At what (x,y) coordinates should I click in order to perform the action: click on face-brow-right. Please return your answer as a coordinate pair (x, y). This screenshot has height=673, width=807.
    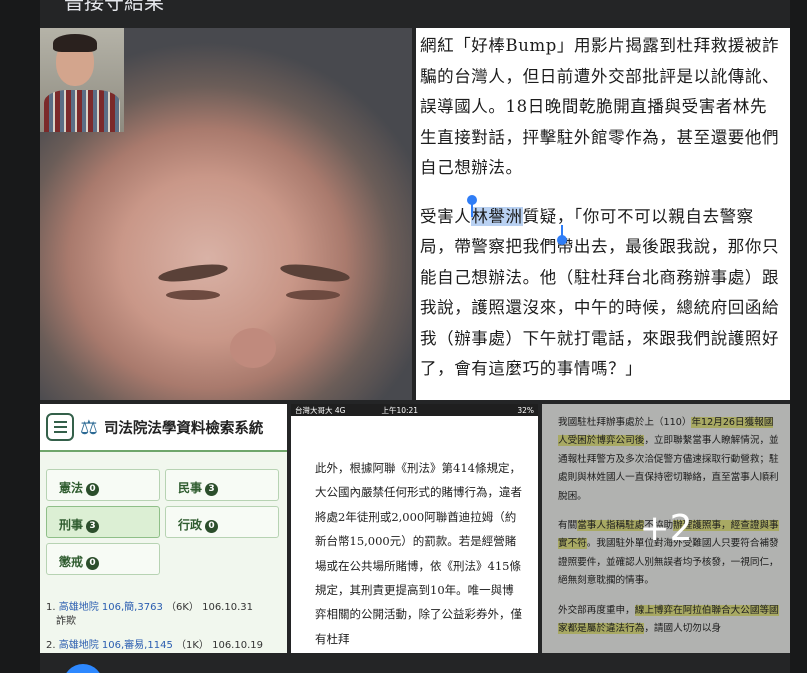
    Looking at the image, I should click on (315, 273).